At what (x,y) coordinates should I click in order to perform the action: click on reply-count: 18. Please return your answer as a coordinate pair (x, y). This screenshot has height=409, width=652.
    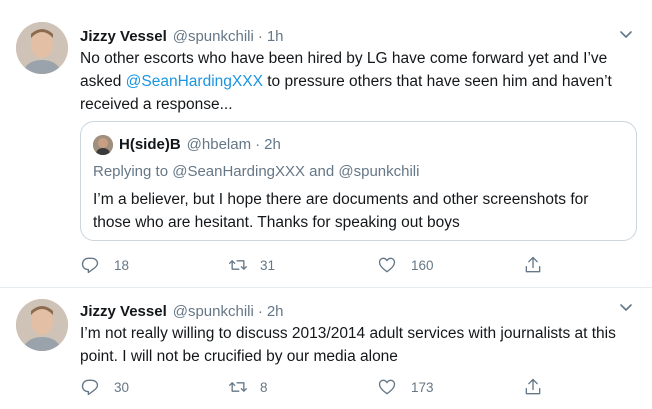
    Looking at the image, I should click on (122, 265).